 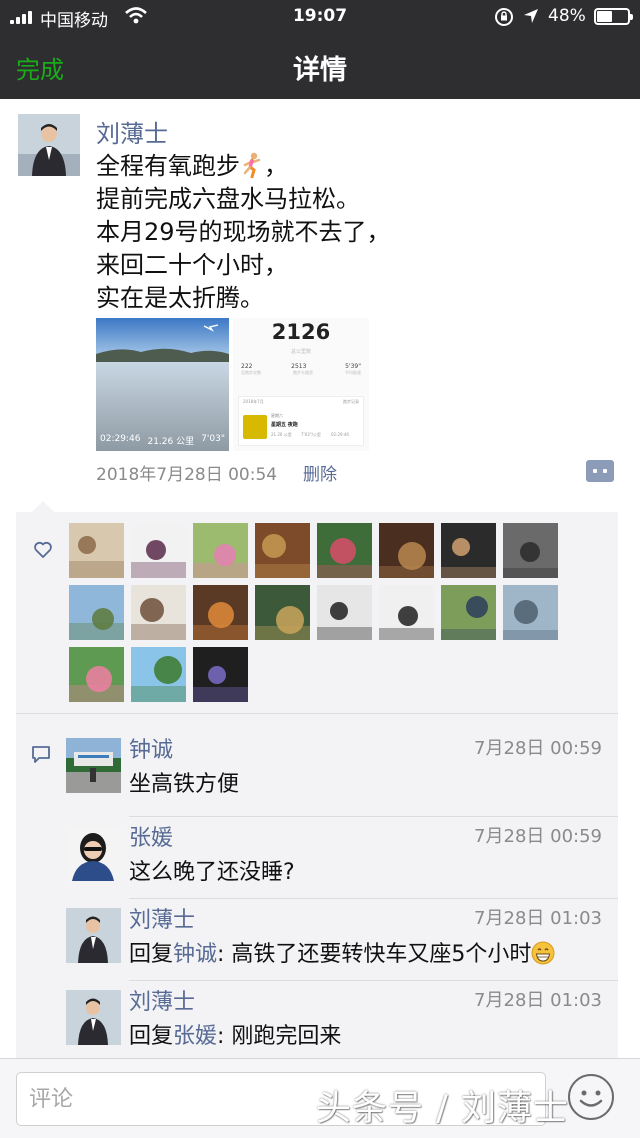 I want to click on comment-bubble-icon, so click(x=41, y=754).